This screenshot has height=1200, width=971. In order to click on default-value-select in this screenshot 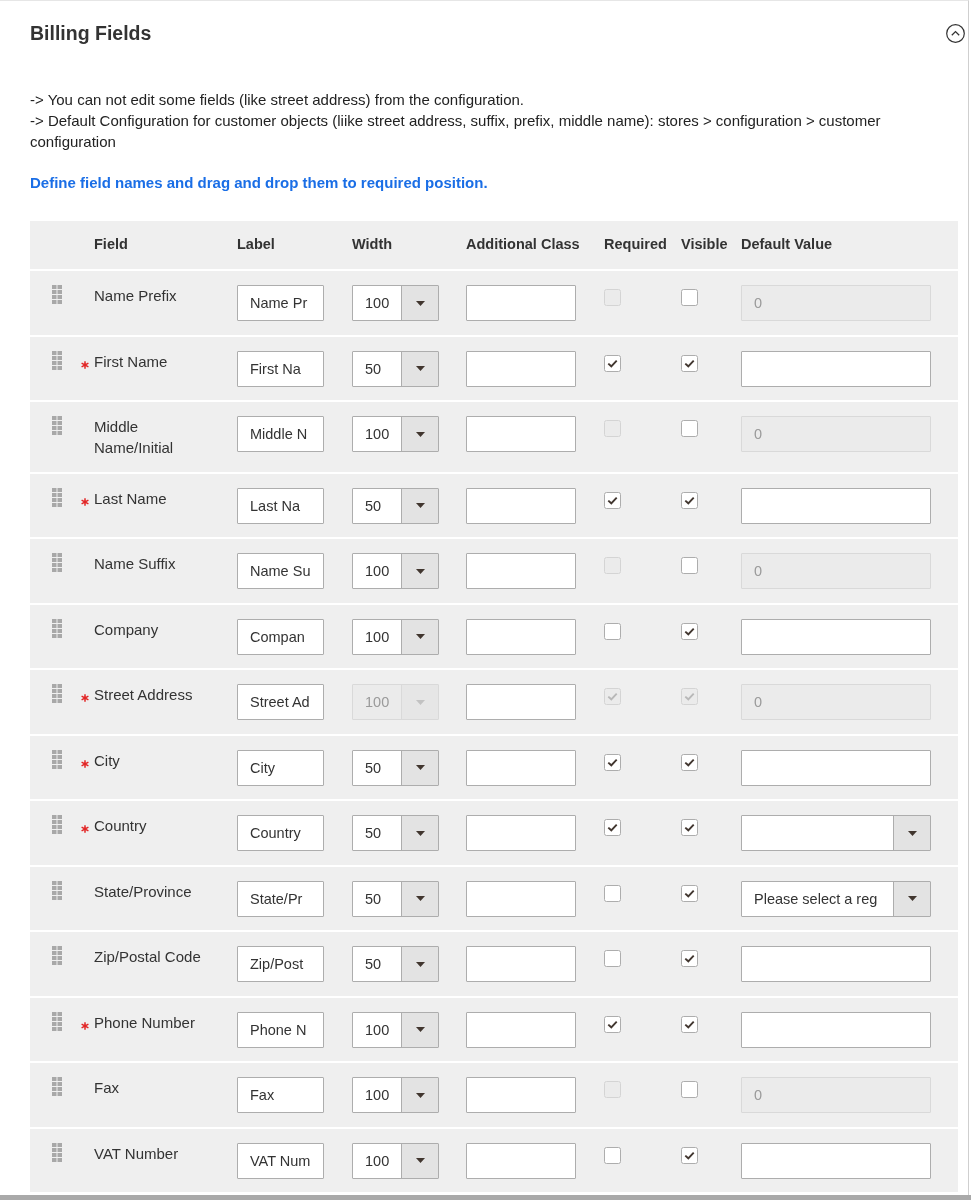, I will do `click(836, 833)`.